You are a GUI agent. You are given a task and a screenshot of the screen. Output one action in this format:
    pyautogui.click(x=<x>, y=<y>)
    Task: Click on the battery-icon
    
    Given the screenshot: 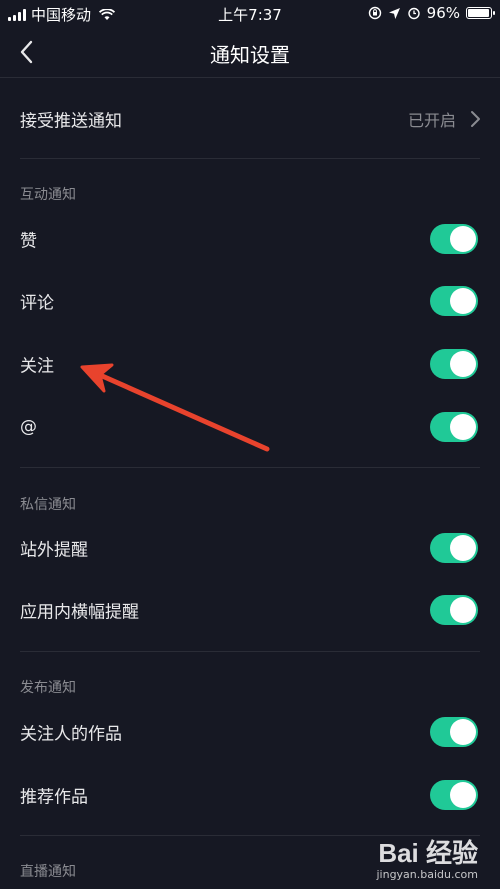 What is the action you would take?
    pyautogui.click(x=480, y=13)
    